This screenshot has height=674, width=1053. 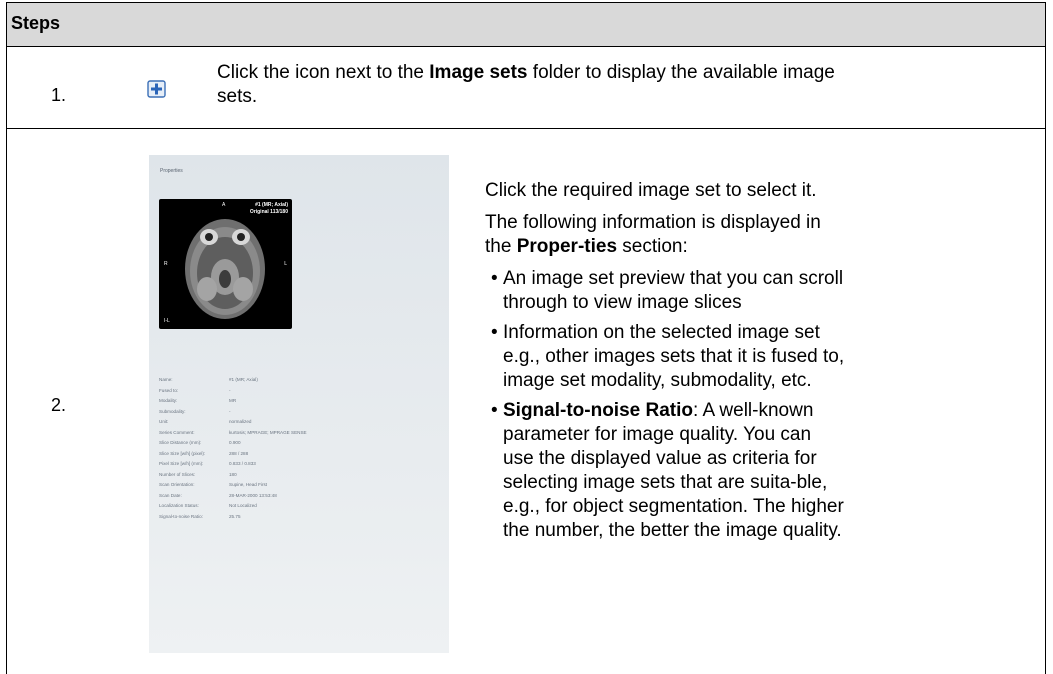 What do you see at coordinates (157, 89) in the screenshot?
I see `plus-box-icon` at bounding box center [157, 89].